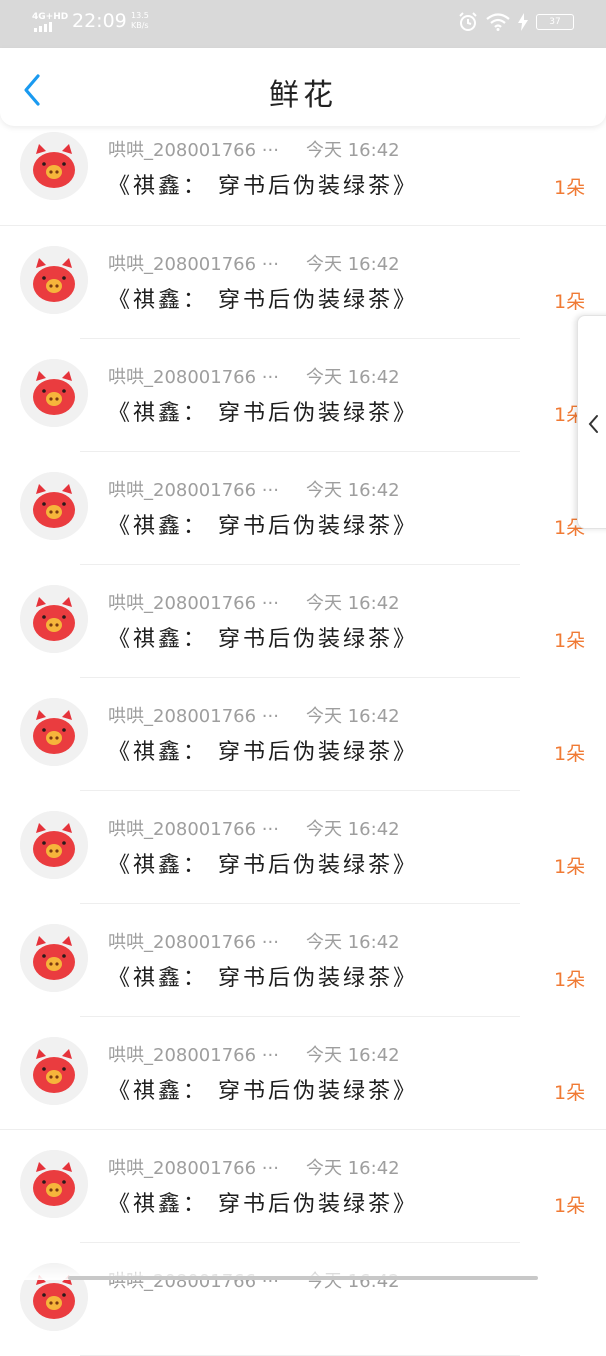  I want to click on network-speed-value: 13.5, so click(140, 15).